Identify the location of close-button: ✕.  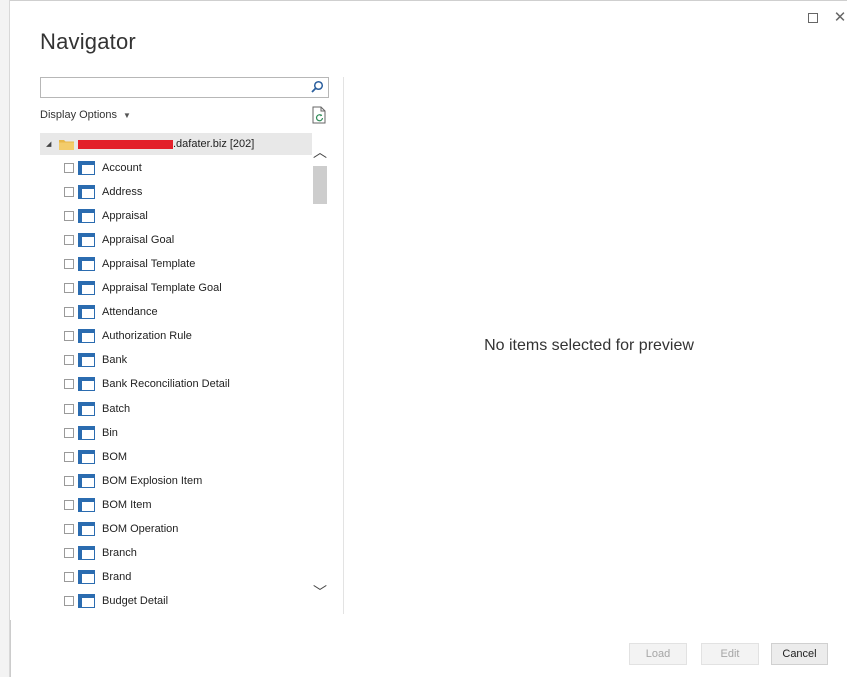
(839, 18).